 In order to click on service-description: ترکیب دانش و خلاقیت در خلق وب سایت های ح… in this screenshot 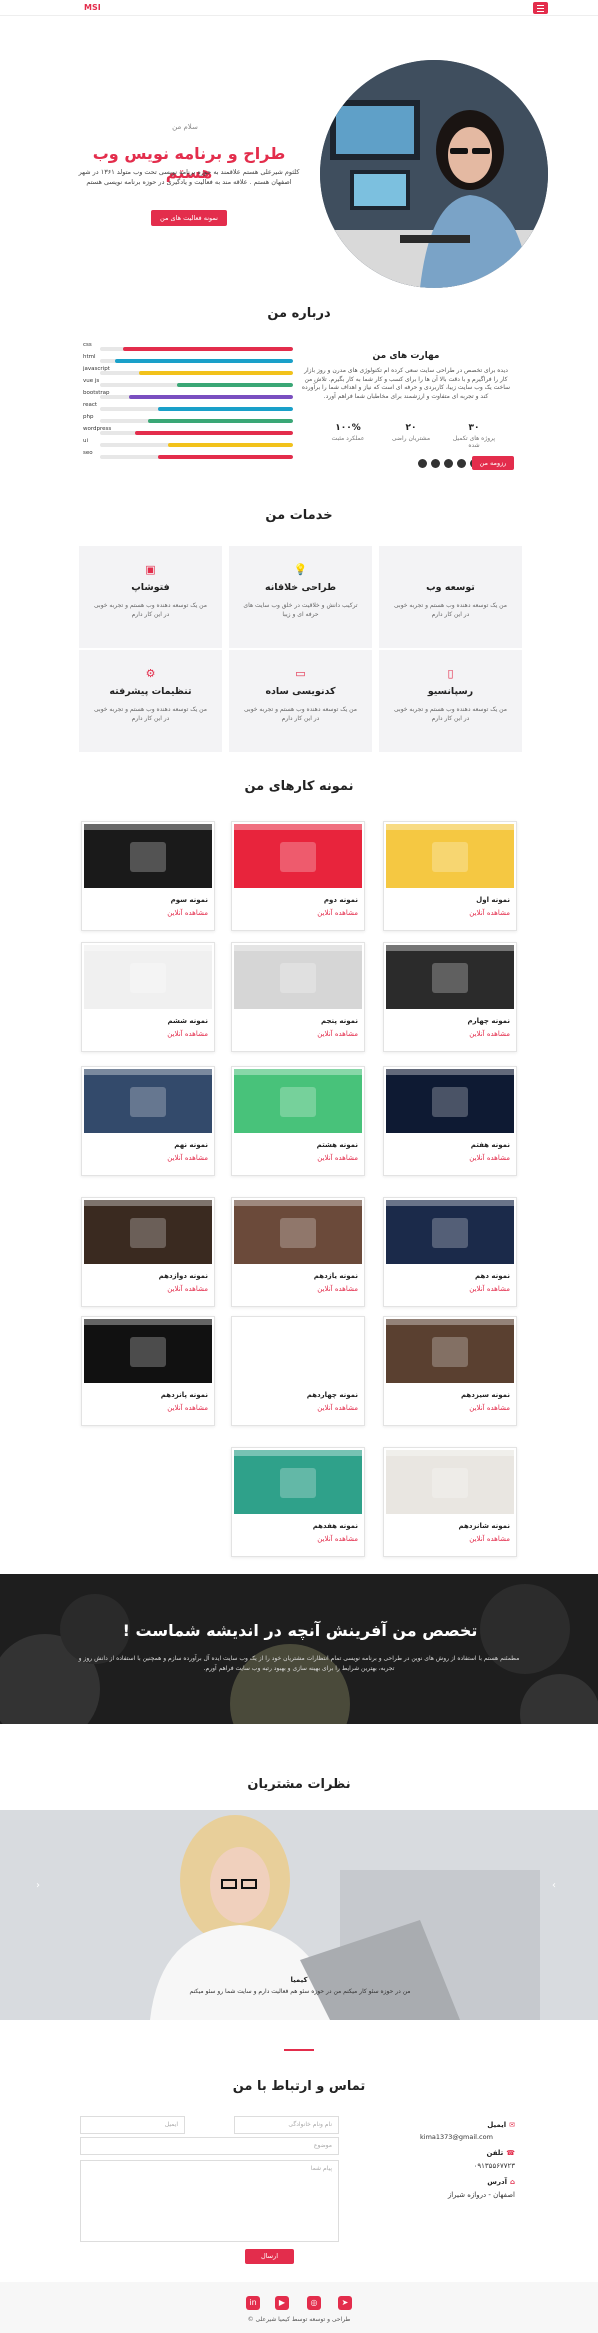, I will do `click(300, 610)`.